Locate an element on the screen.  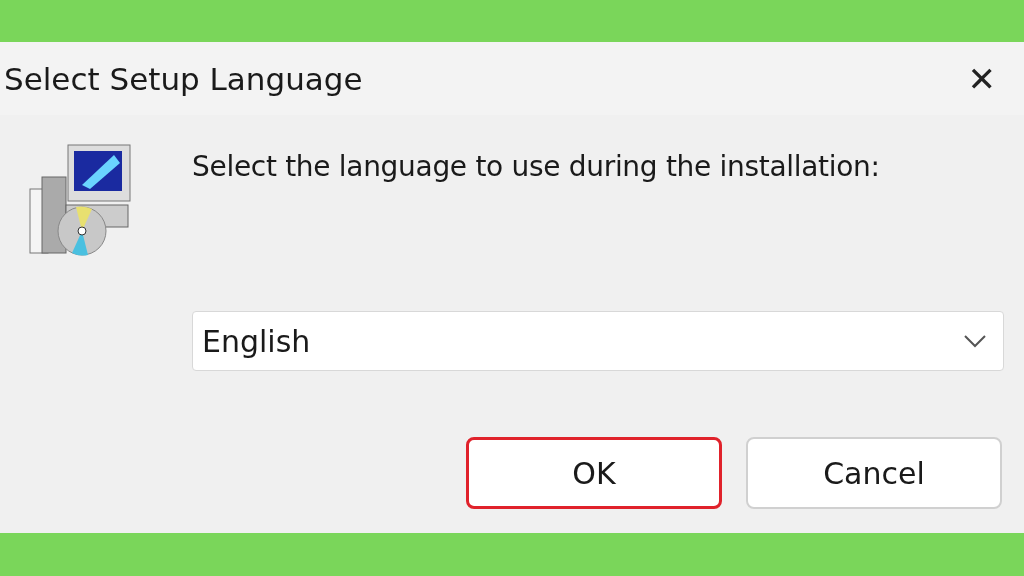
cancel-button: Cancel is located at coordinates (874, 473).